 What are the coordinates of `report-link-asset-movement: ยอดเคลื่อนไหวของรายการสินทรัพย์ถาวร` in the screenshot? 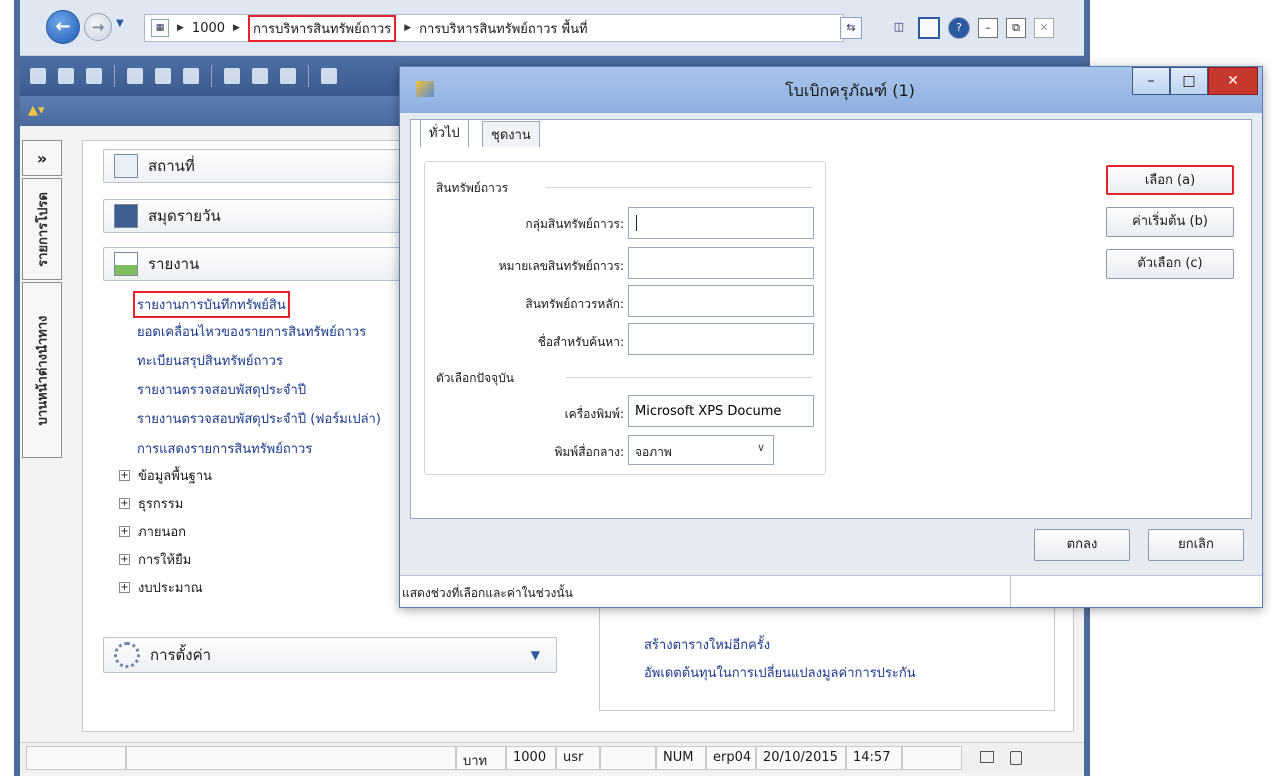 It's located at (251, 331).